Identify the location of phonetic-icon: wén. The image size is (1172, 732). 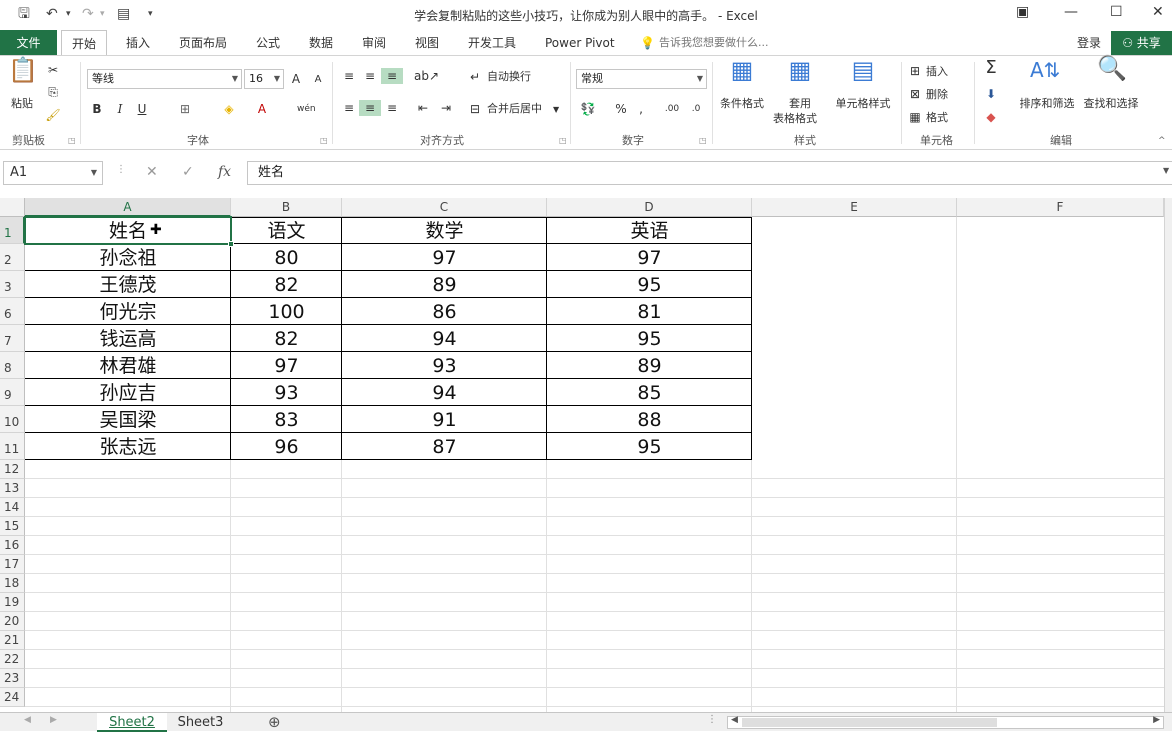
(306, 109).